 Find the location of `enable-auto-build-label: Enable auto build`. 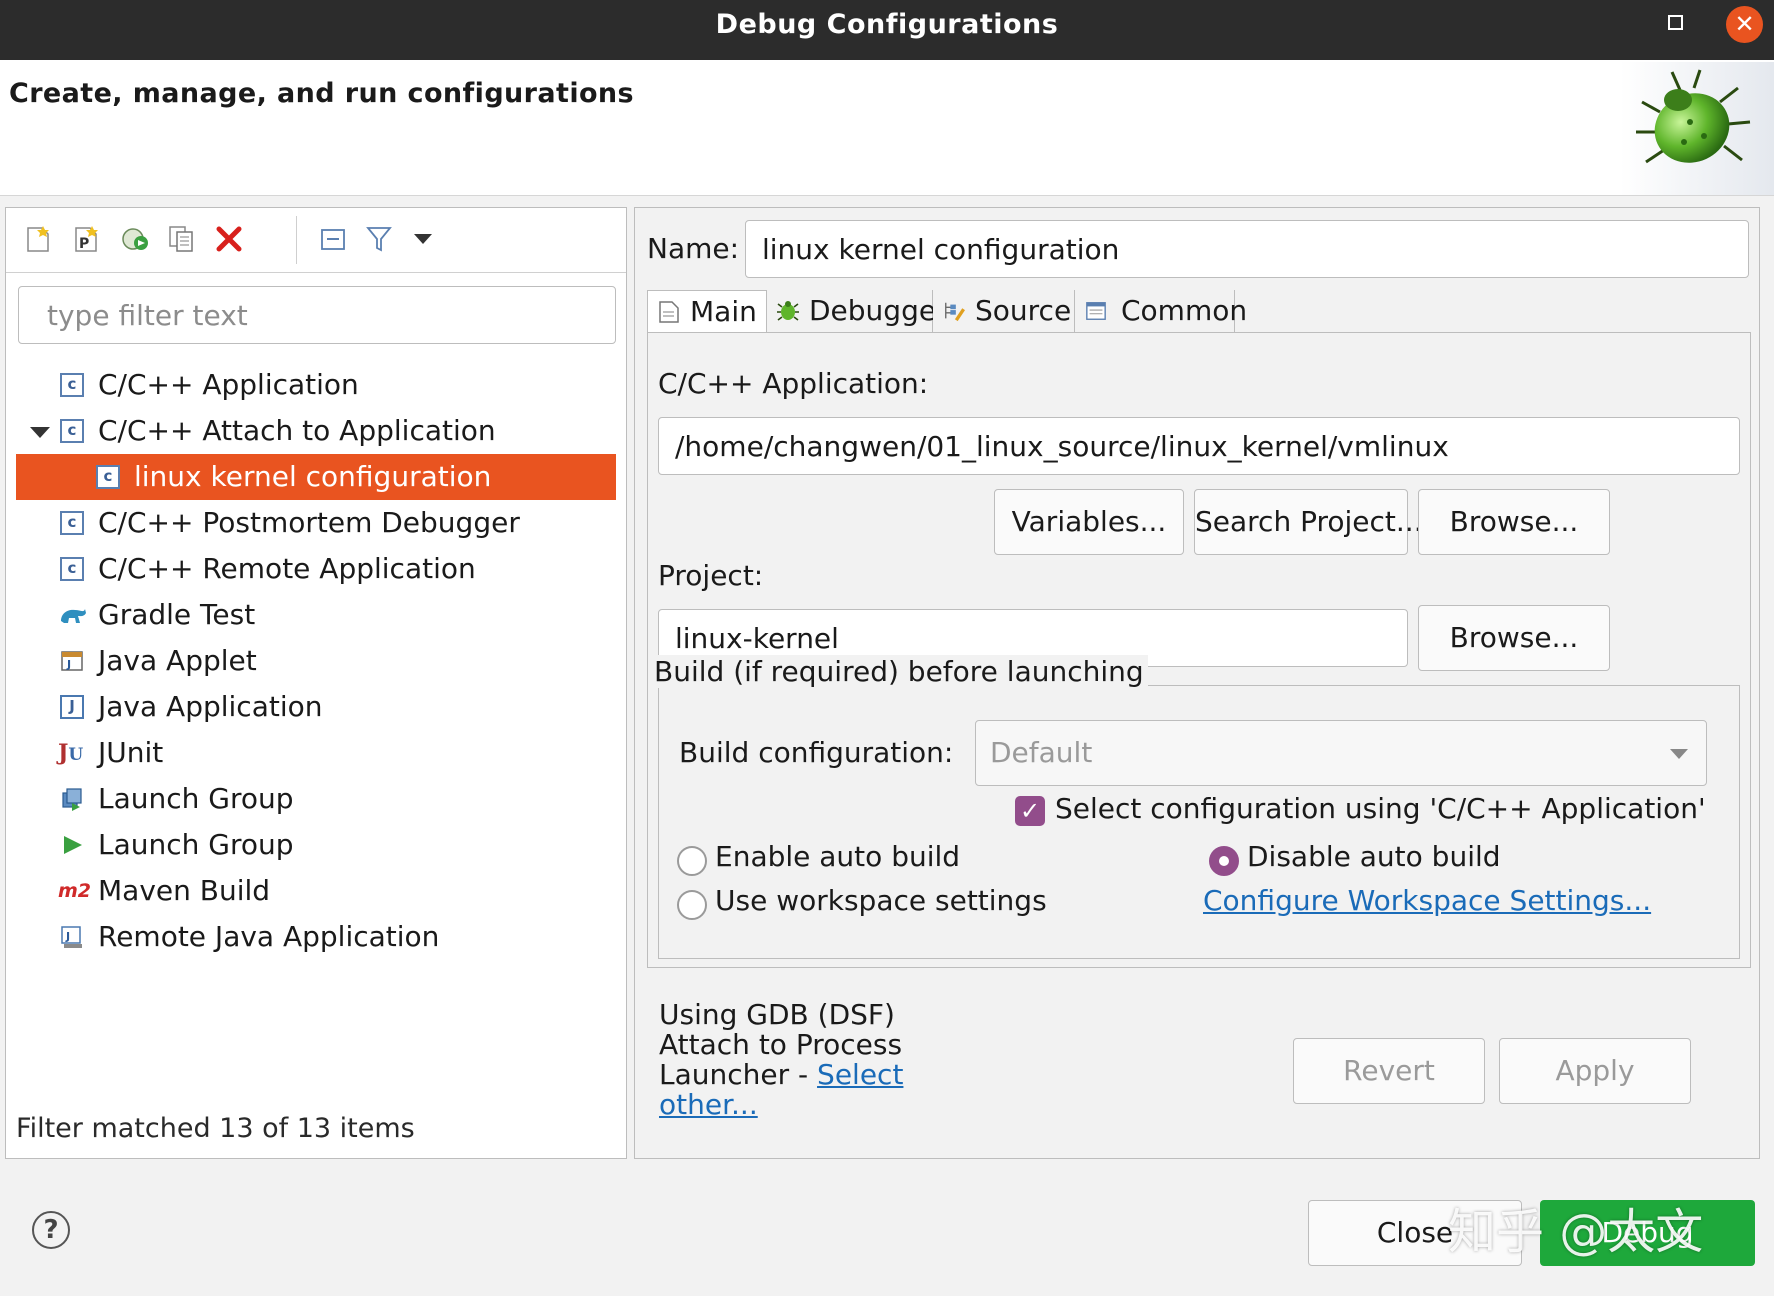

enable-auto-build-label: Enable auto build is located at coordinates (838, 856).